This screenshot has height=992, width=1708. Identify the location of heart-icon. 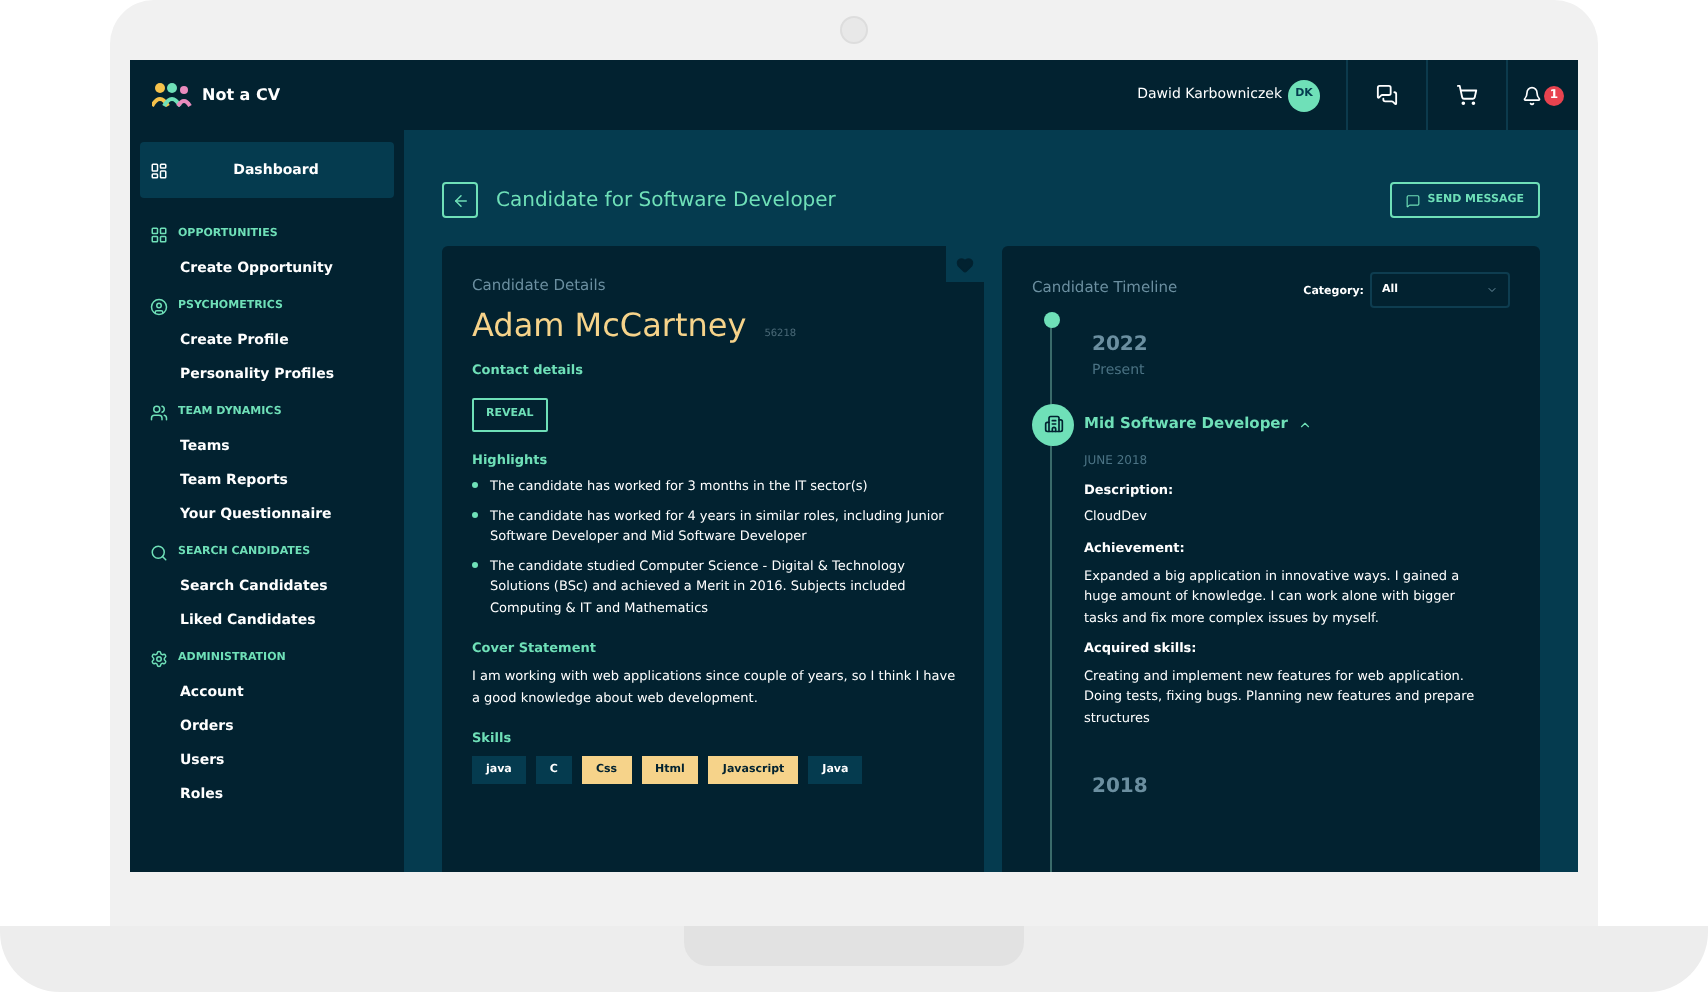
(965, 264).